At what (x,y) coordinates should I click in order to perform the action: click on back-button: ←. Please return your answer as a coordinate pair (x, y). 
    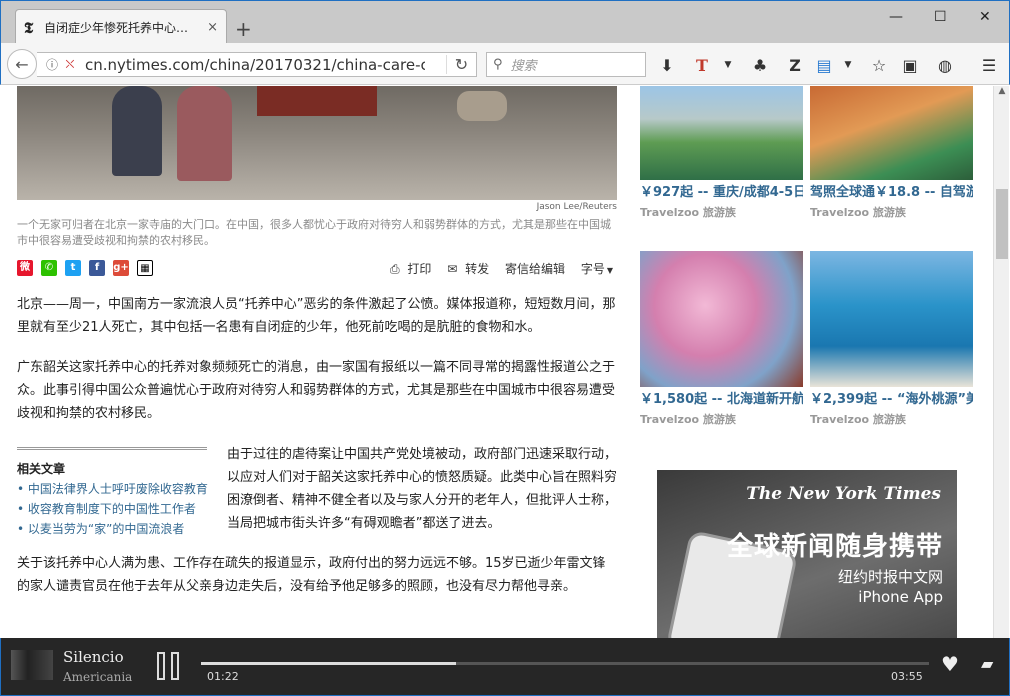
    Looking at the image, I should click on (22, 64).